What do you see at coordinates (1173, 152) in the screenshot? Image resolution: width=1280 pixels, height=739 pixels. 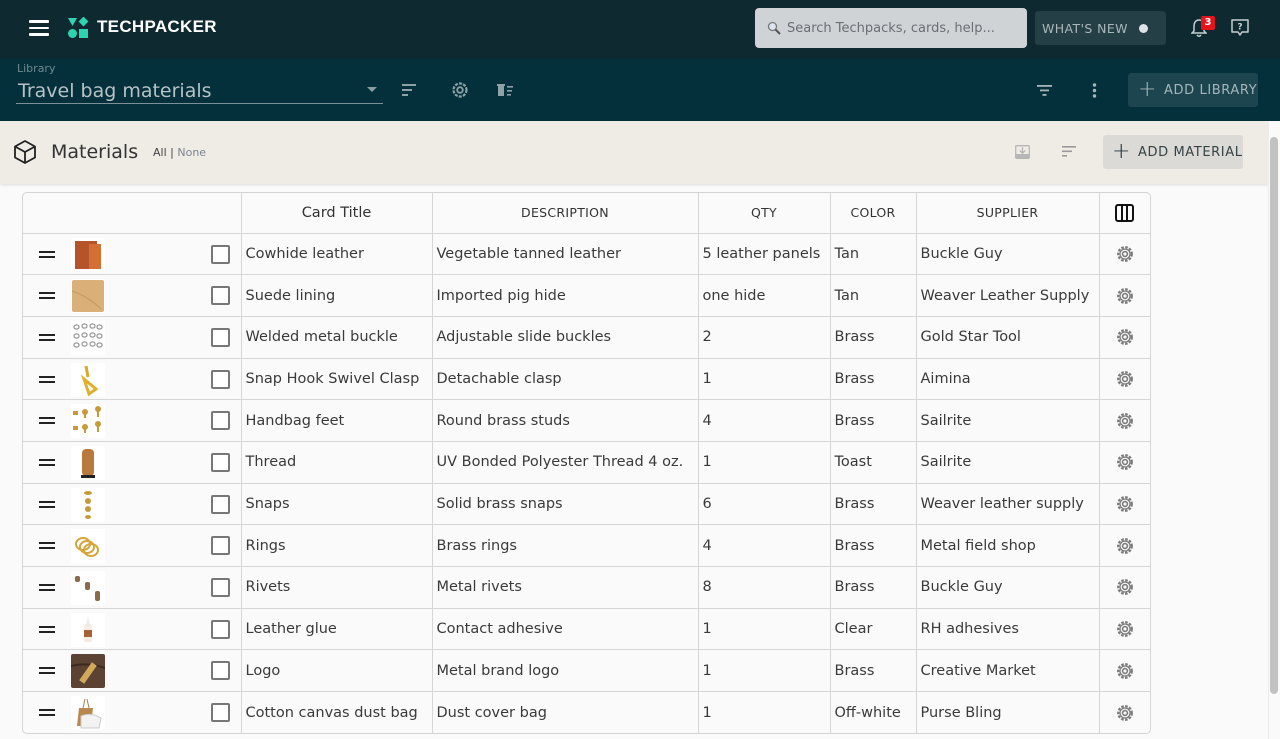 I see `add-material-button: + ADD MATERIAL` at bounding box center [1173, 152].